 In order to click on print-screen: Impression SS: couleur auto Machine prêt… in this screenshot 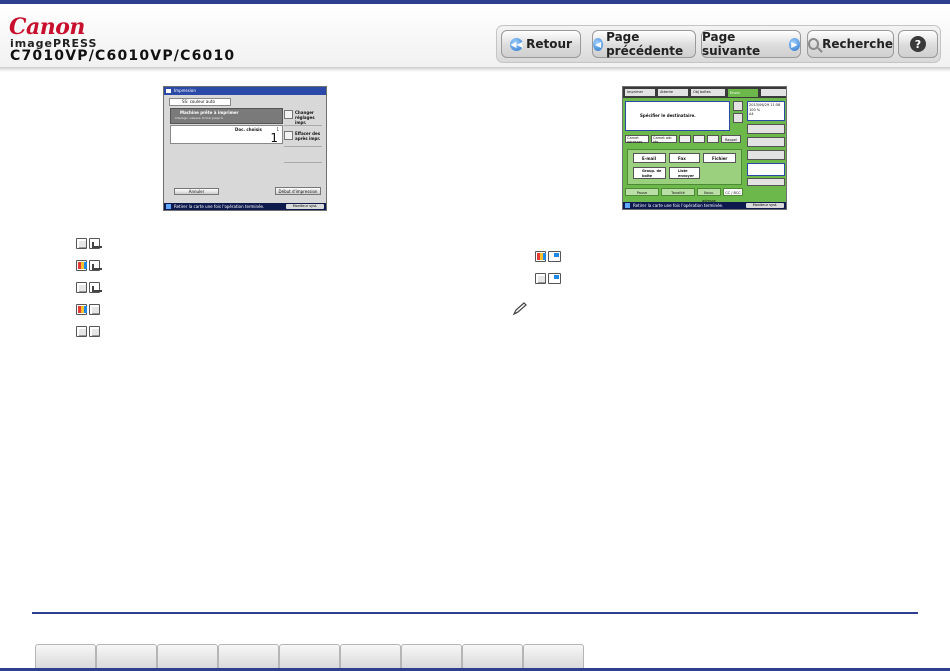, I will do `click(245, 148)`.